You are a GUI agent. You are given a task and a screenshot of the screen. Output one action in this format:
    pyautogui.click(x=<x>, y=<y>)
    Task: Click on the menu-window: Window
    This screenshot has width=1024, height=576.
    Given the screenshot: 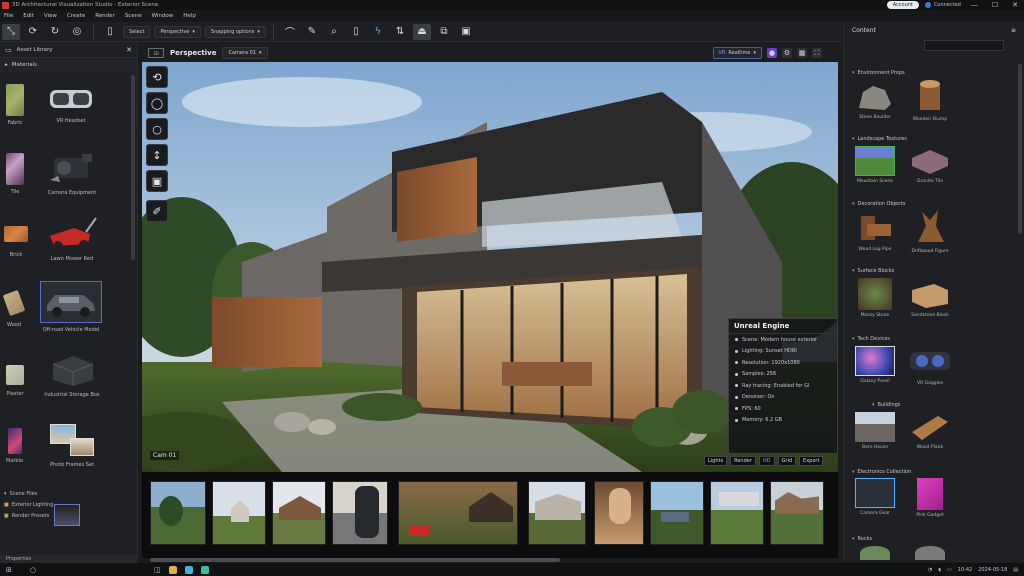 What is the action you would take?
    pyautogui.click(x=163, y=16)
    